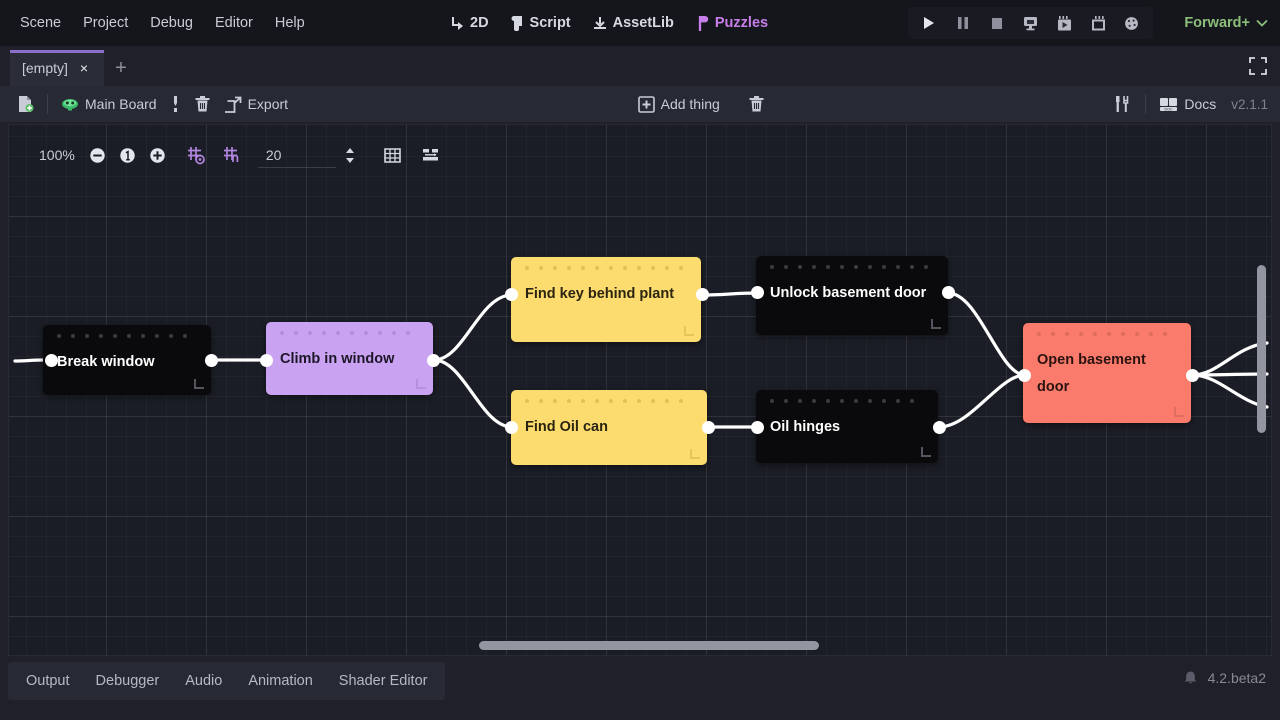  Describe the element at coordinates (40, 23) in the screenshot. I see `menu-scene: Scene` at that location.